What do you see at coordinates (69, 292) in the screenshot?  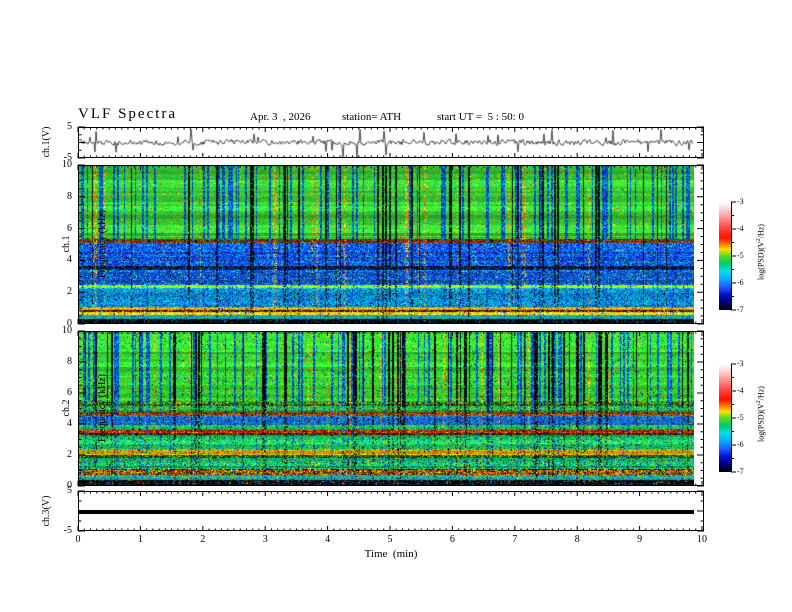 I see `ch1-freq-tick-label: 2` at bounding box center [69, 292].